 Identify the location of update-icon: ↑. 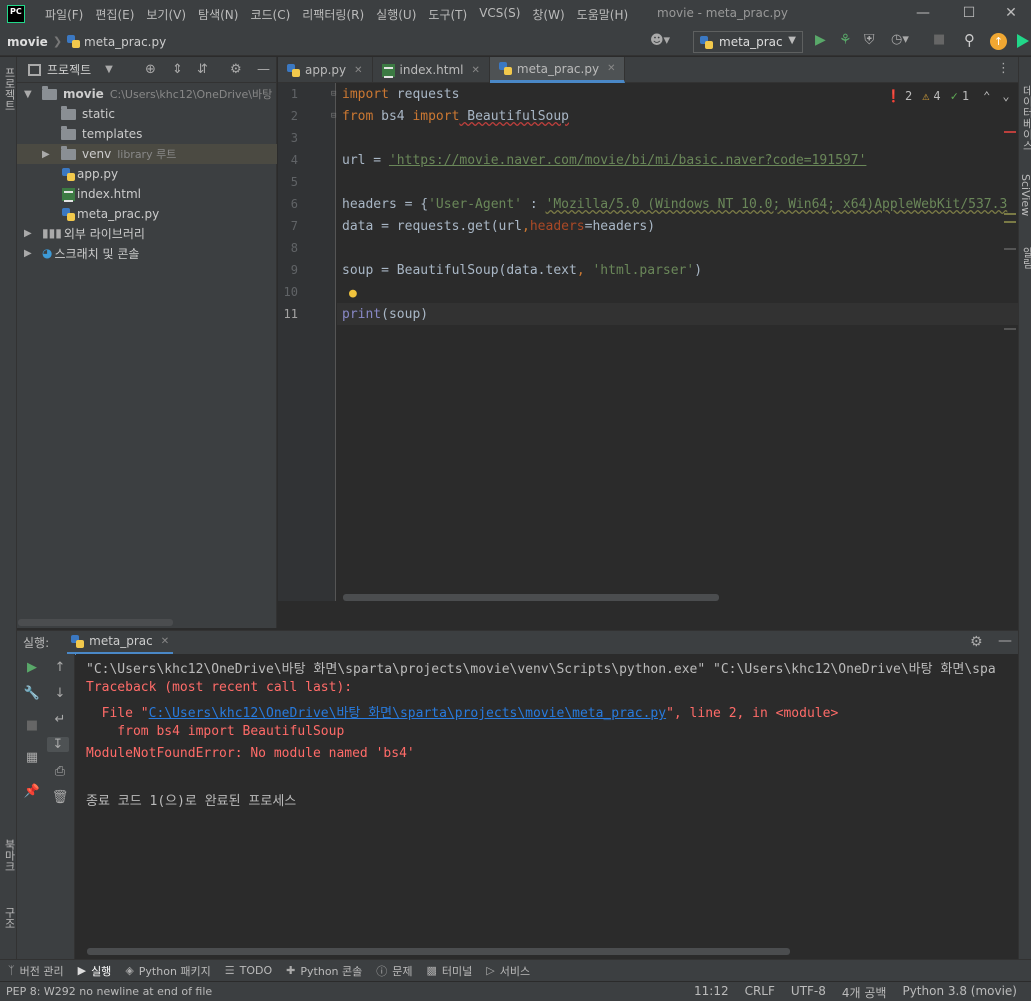
(998, 41).